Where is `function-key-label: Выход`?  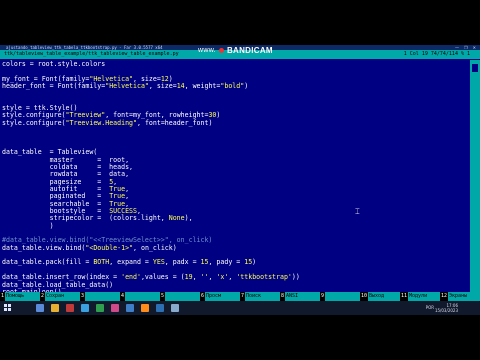
function-key-label: Выход is located at coordinates (384, 296).